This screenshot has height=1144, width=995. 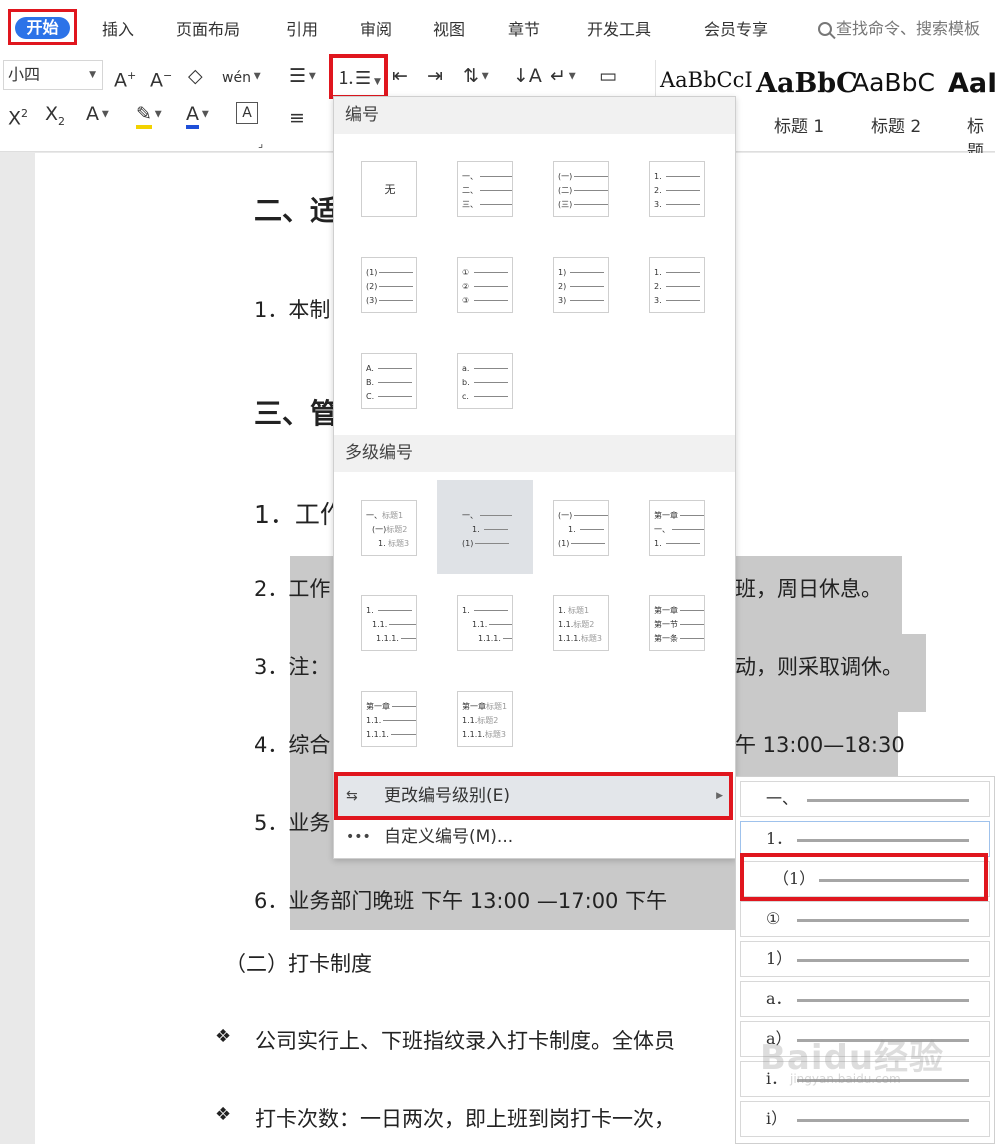 What do you see at coordinates (125, 78) in the screenshot?
I see `grow-font-icon: A+` at bounding box center [125, 78].